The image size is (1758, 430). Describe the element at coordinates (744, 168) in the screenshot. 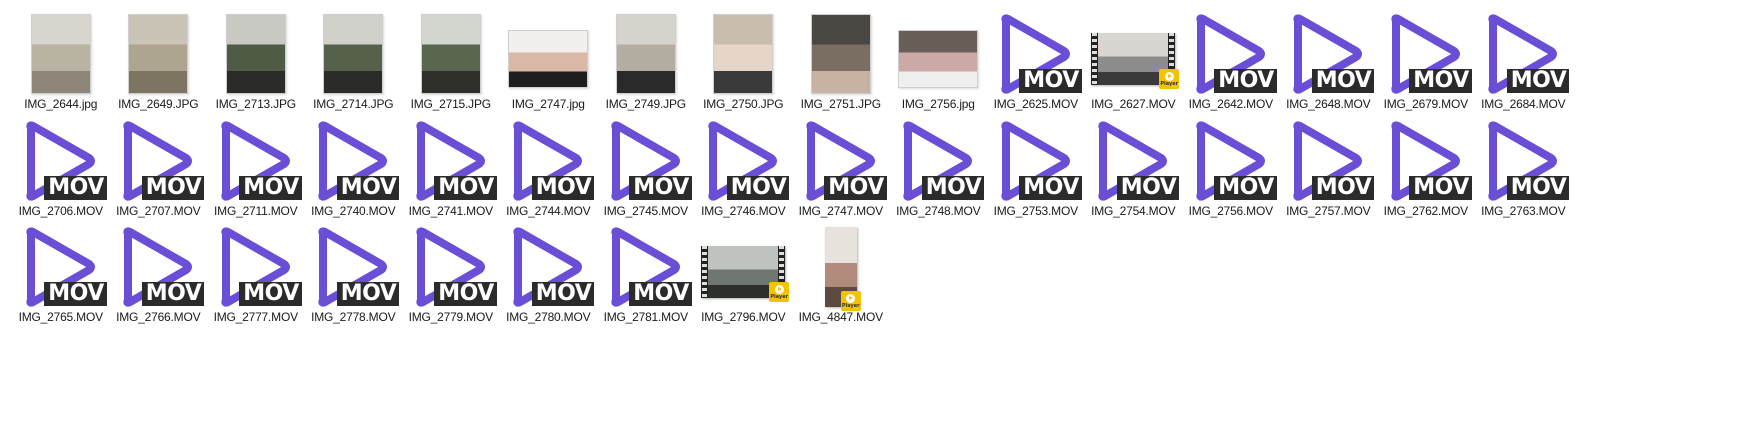

I see `file-item: MOV IMG_2746.MOV` at that location.